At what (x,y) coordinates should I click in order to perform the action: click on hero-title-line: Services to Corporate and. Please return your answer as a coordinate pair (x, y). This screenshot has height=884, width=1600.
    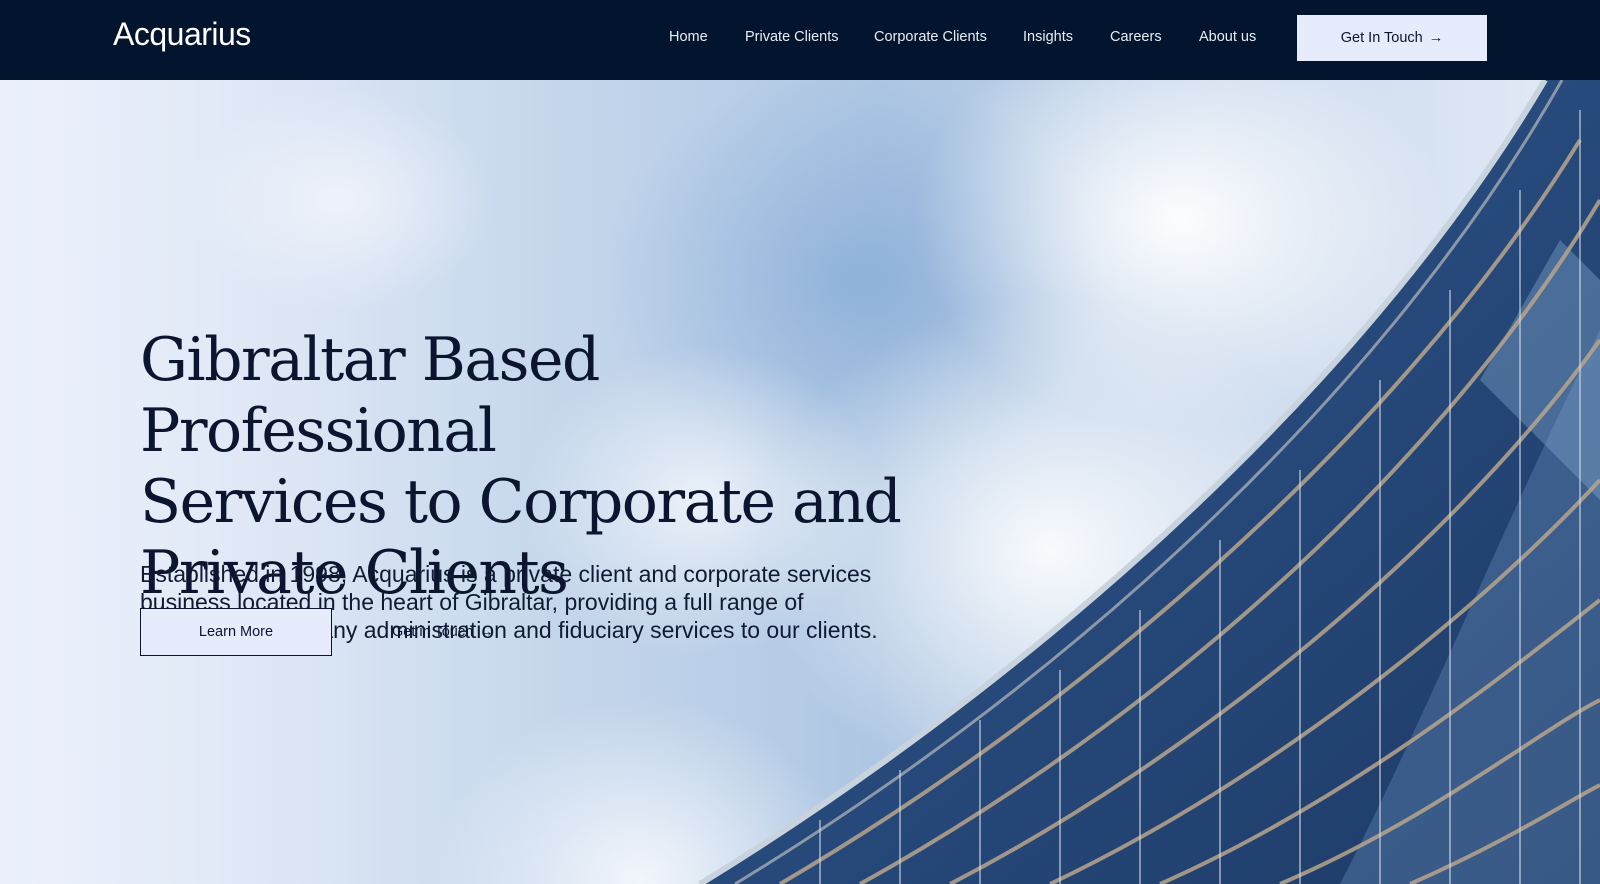
    Looking at the image, I should click on (521, 502).